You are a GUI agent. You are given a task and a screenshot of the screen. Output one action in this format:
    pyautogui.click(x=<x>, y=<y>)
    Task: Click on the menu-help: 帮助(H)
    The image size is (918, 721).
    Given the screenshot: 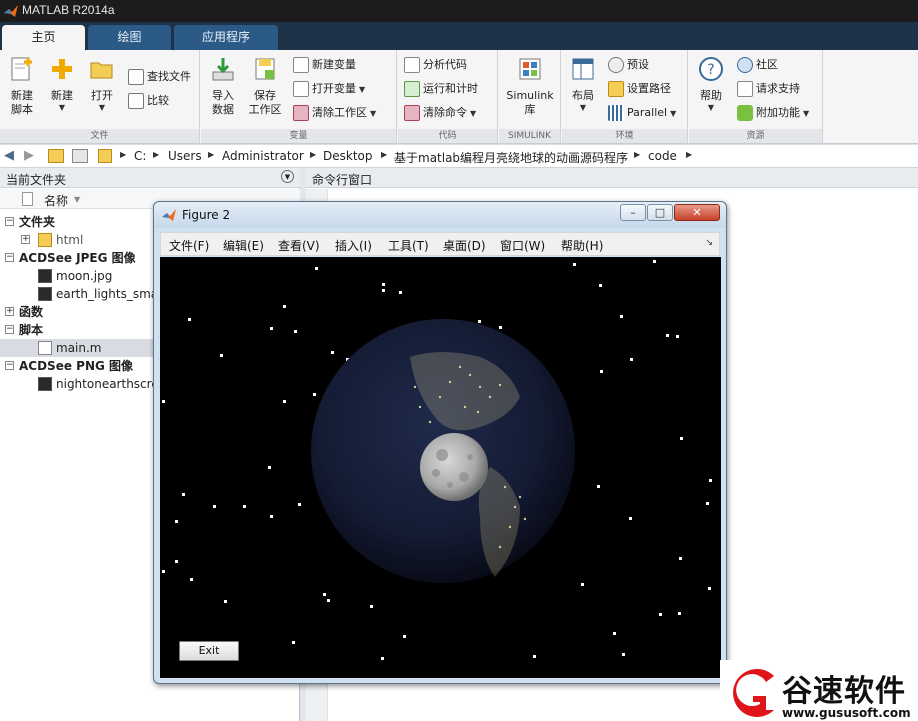 What is the action you would take?
    pyautogui.click(x=582, y=245)
    